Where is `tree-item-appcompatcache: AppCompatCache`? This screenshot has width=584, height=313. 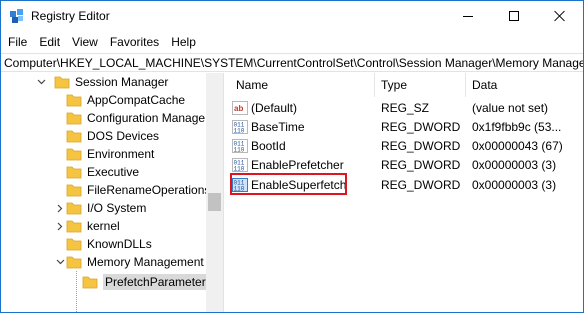
tree-item-appcompatcache: AppCompatCache is located at coordinates (125, 100).